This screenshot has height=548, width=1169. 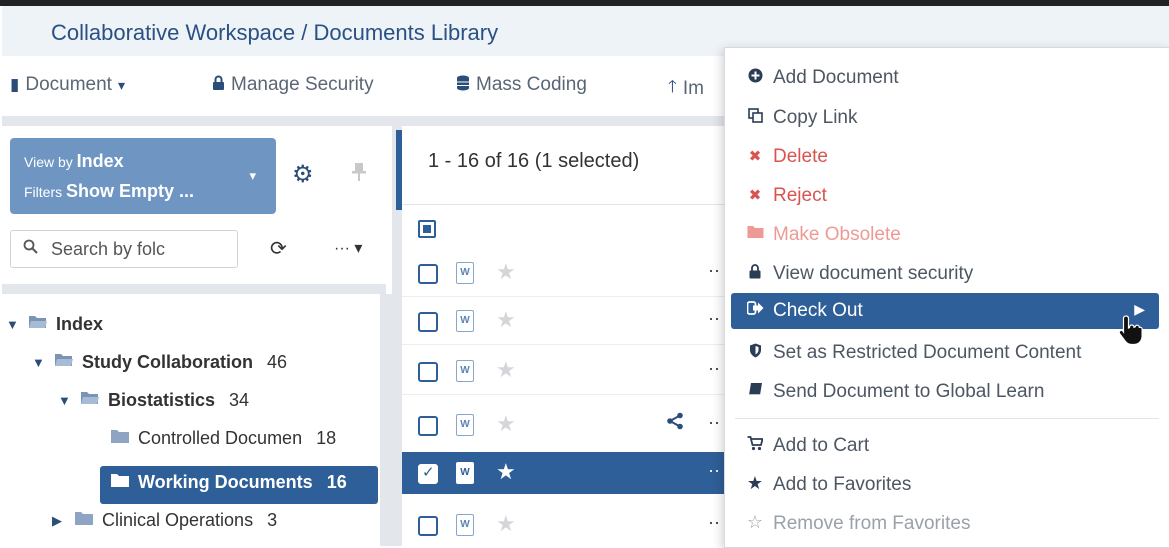 What do you see at coordinates (686, 88) in the screenshot?
I see `import-button: 🡑 Im` at bounding box center [686, 88].